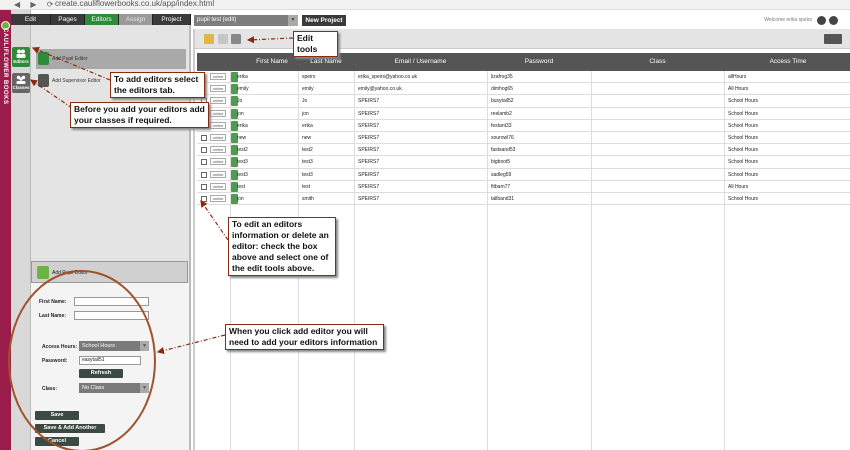 This screenshot has width=850, height=450. Describe the element at coordinates (5, 66) in the screenshot. I see `brand-text: CAULIFLOWER BOOKS` at that location.